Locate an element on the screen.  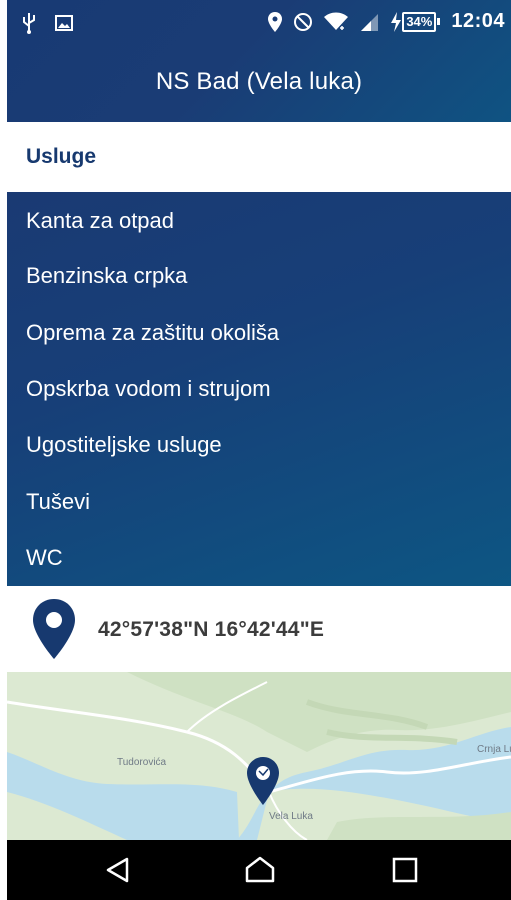
battery-indicator: 34% is located at coordinates (415, 21).